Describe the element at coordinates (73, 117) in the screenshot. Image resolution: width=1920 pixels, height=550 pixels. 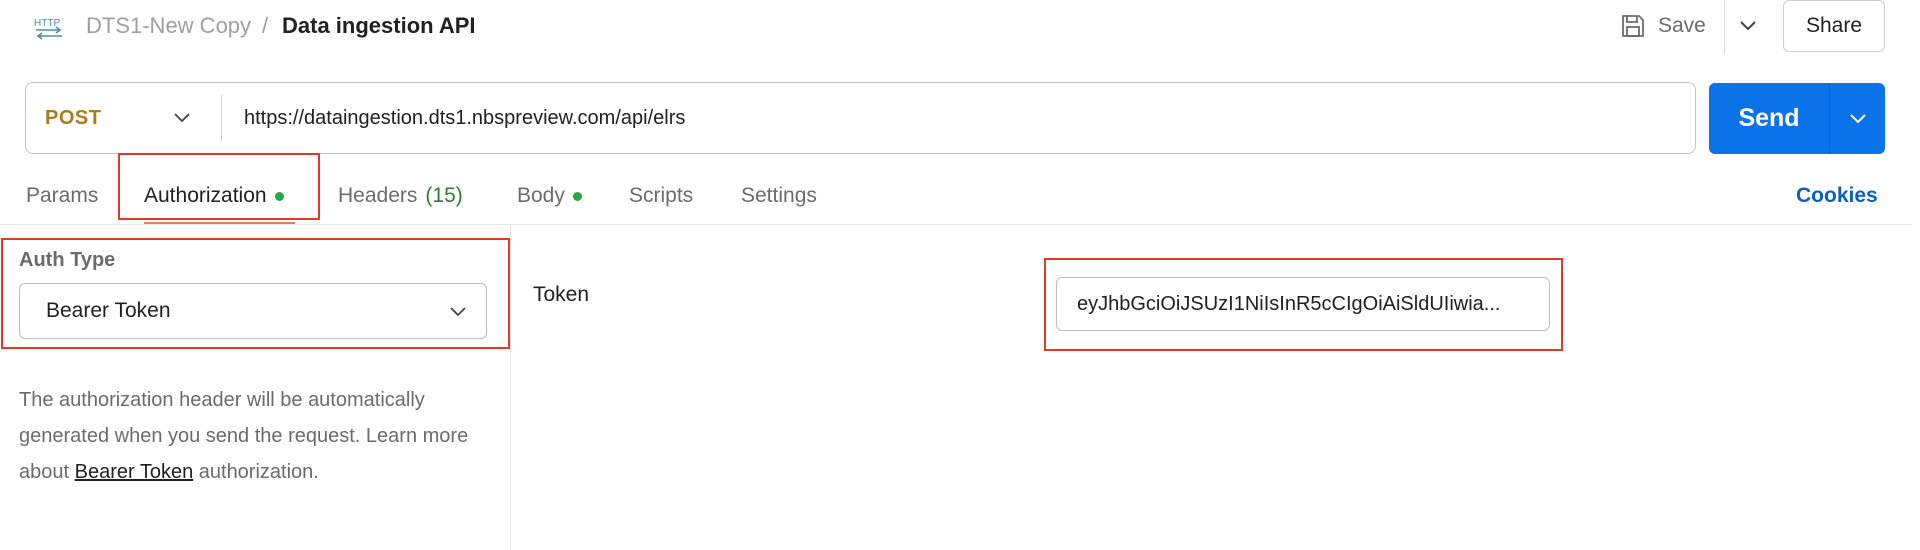
I see `method-label: POST` at that location.